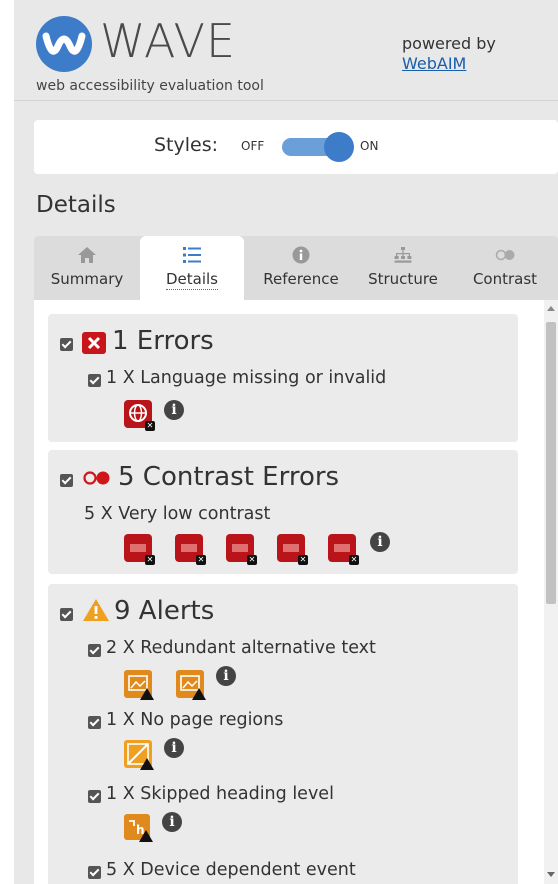 Image resolution: width=558 pixels, height=884 pixels. I want to click on scroll-down-icon, so click(551, 874).